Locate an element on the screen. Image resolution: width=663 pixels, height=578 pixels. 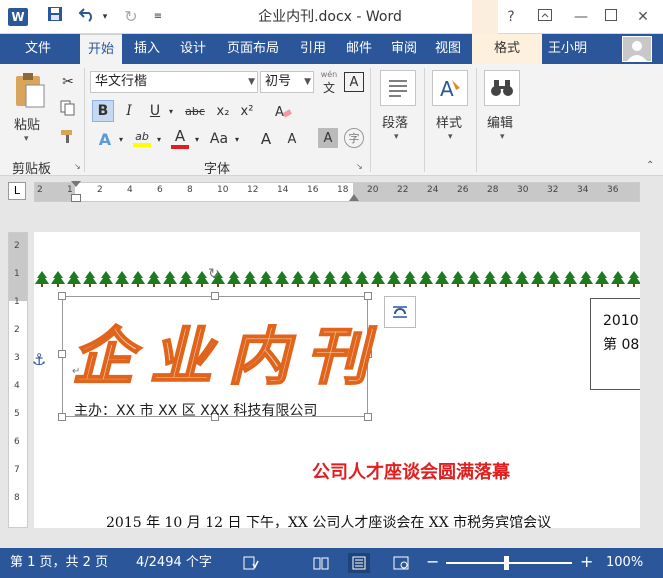
editing-dropdown-icon: ▾ is located at coordinates (502, 137).